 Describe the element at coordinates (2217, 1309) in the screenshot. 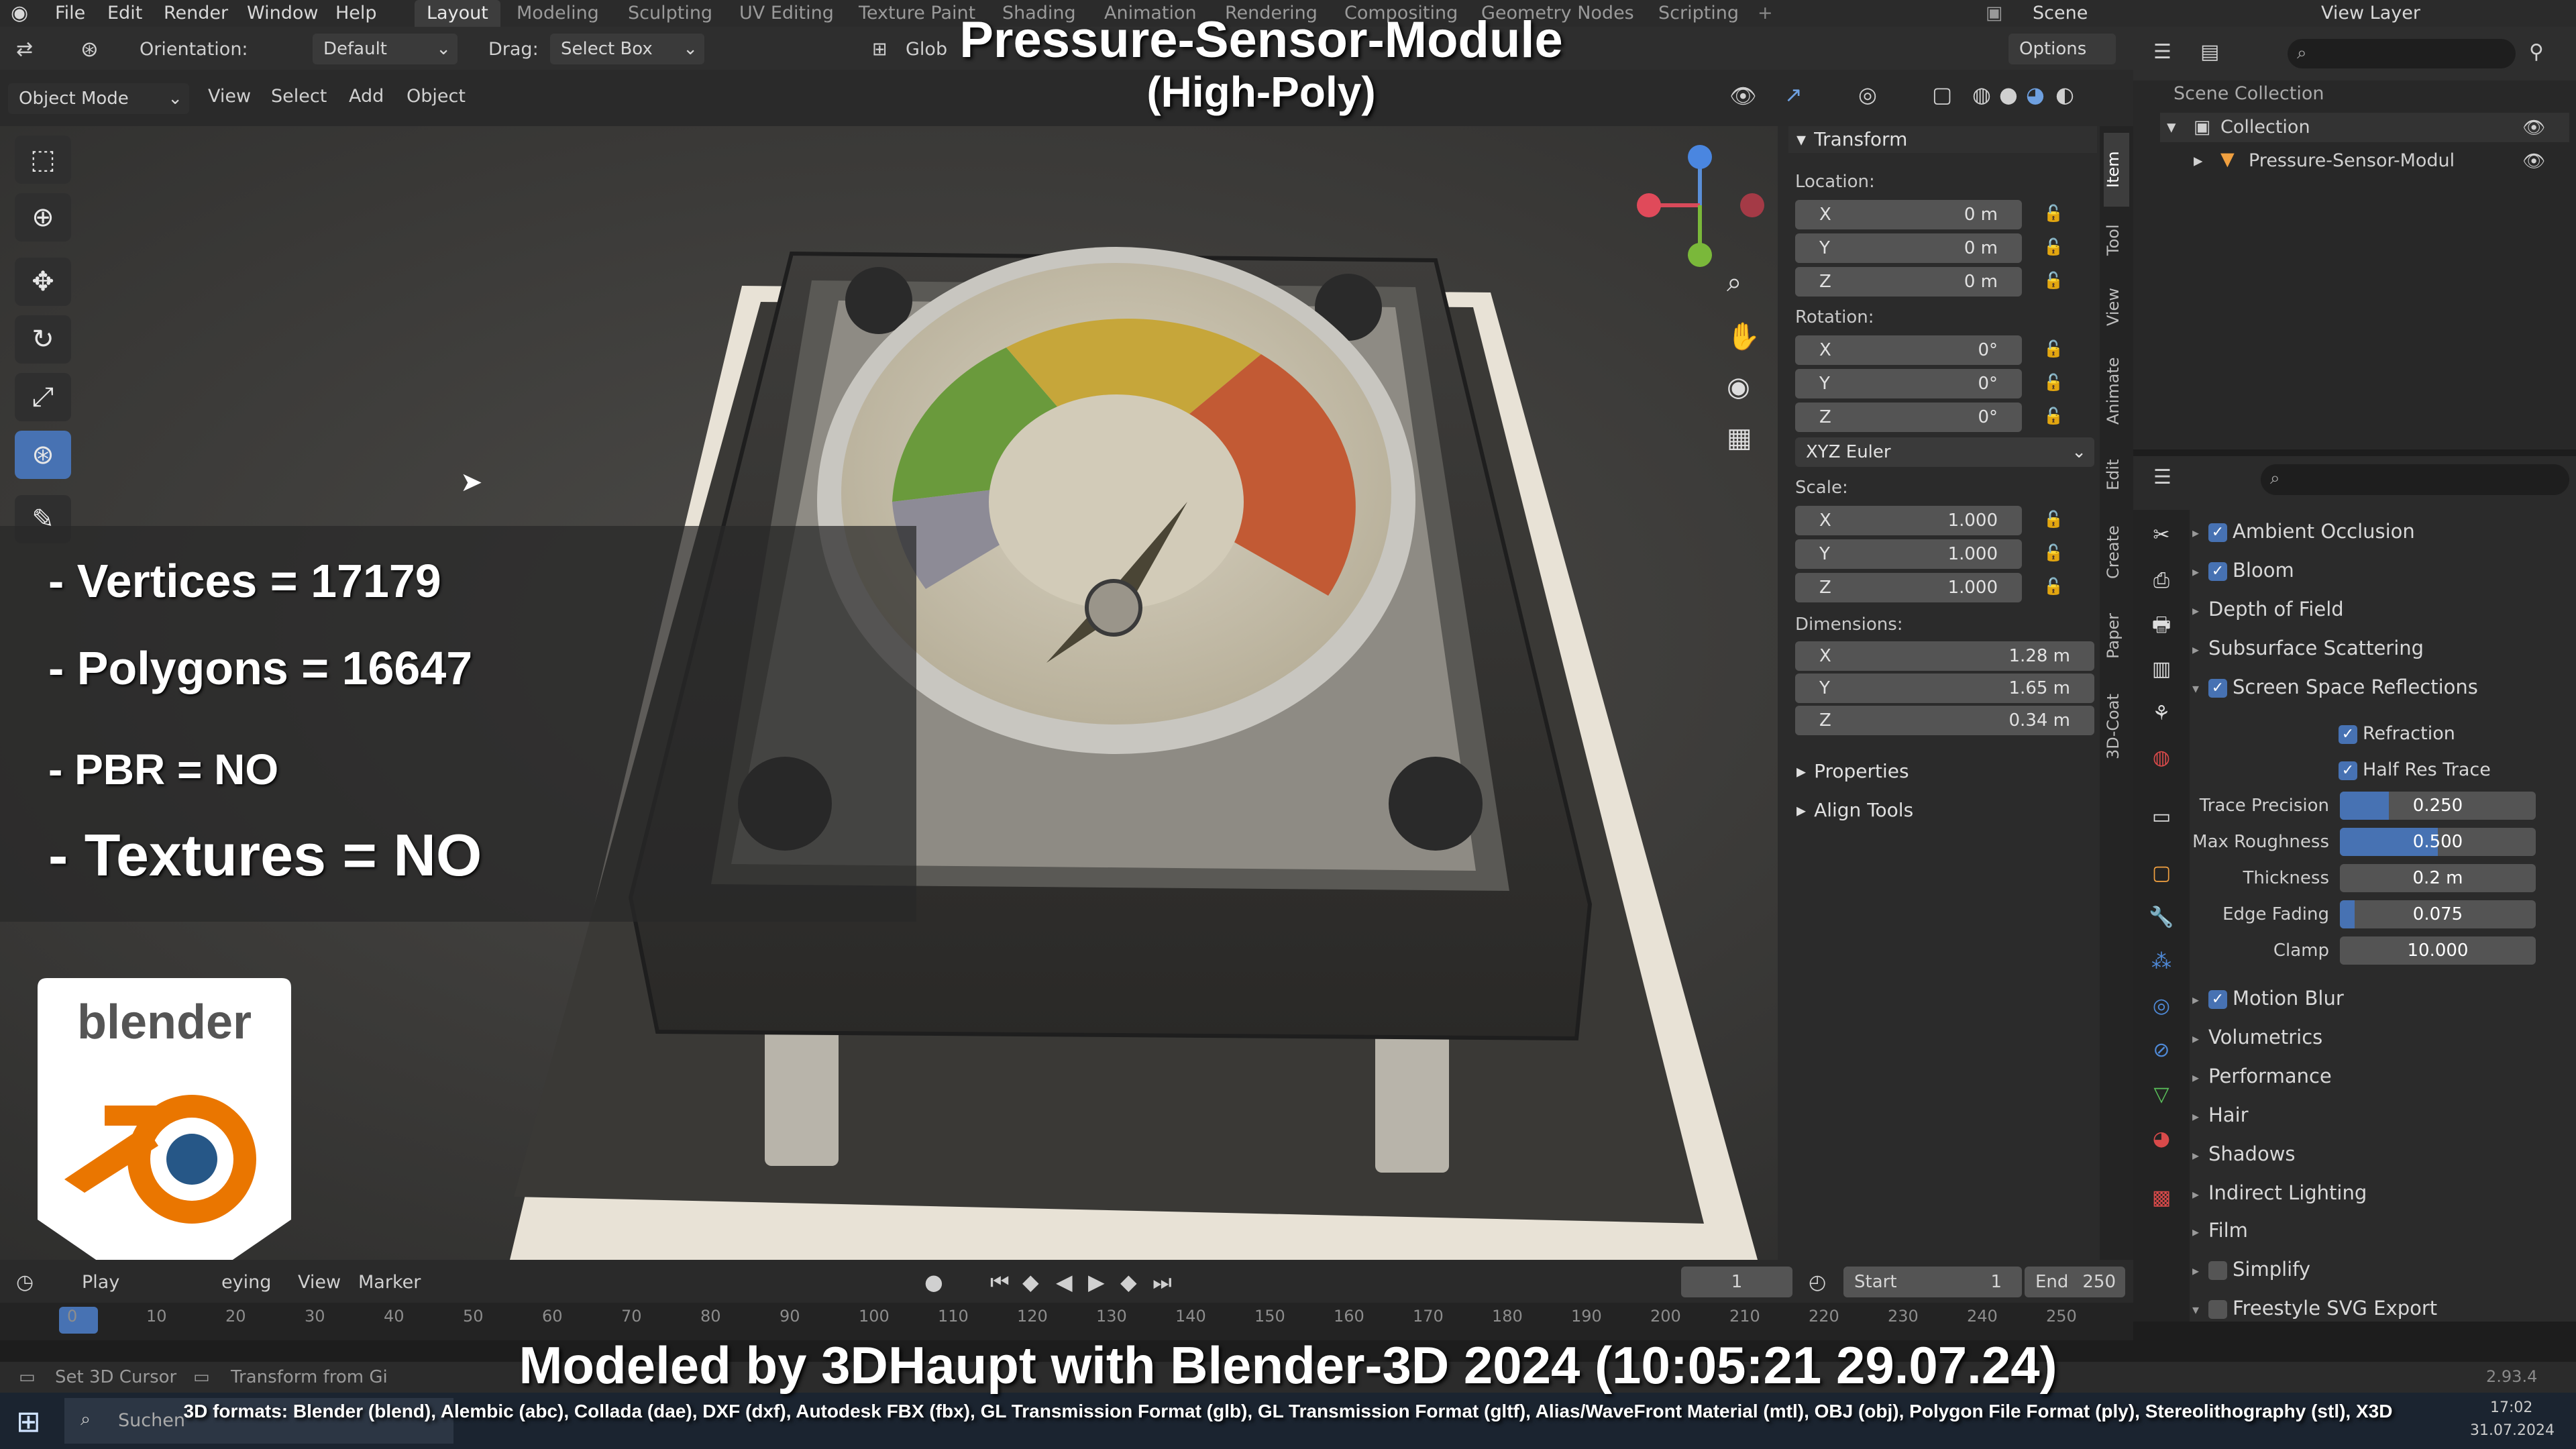

I see `freestyle-checkbox` at that location.